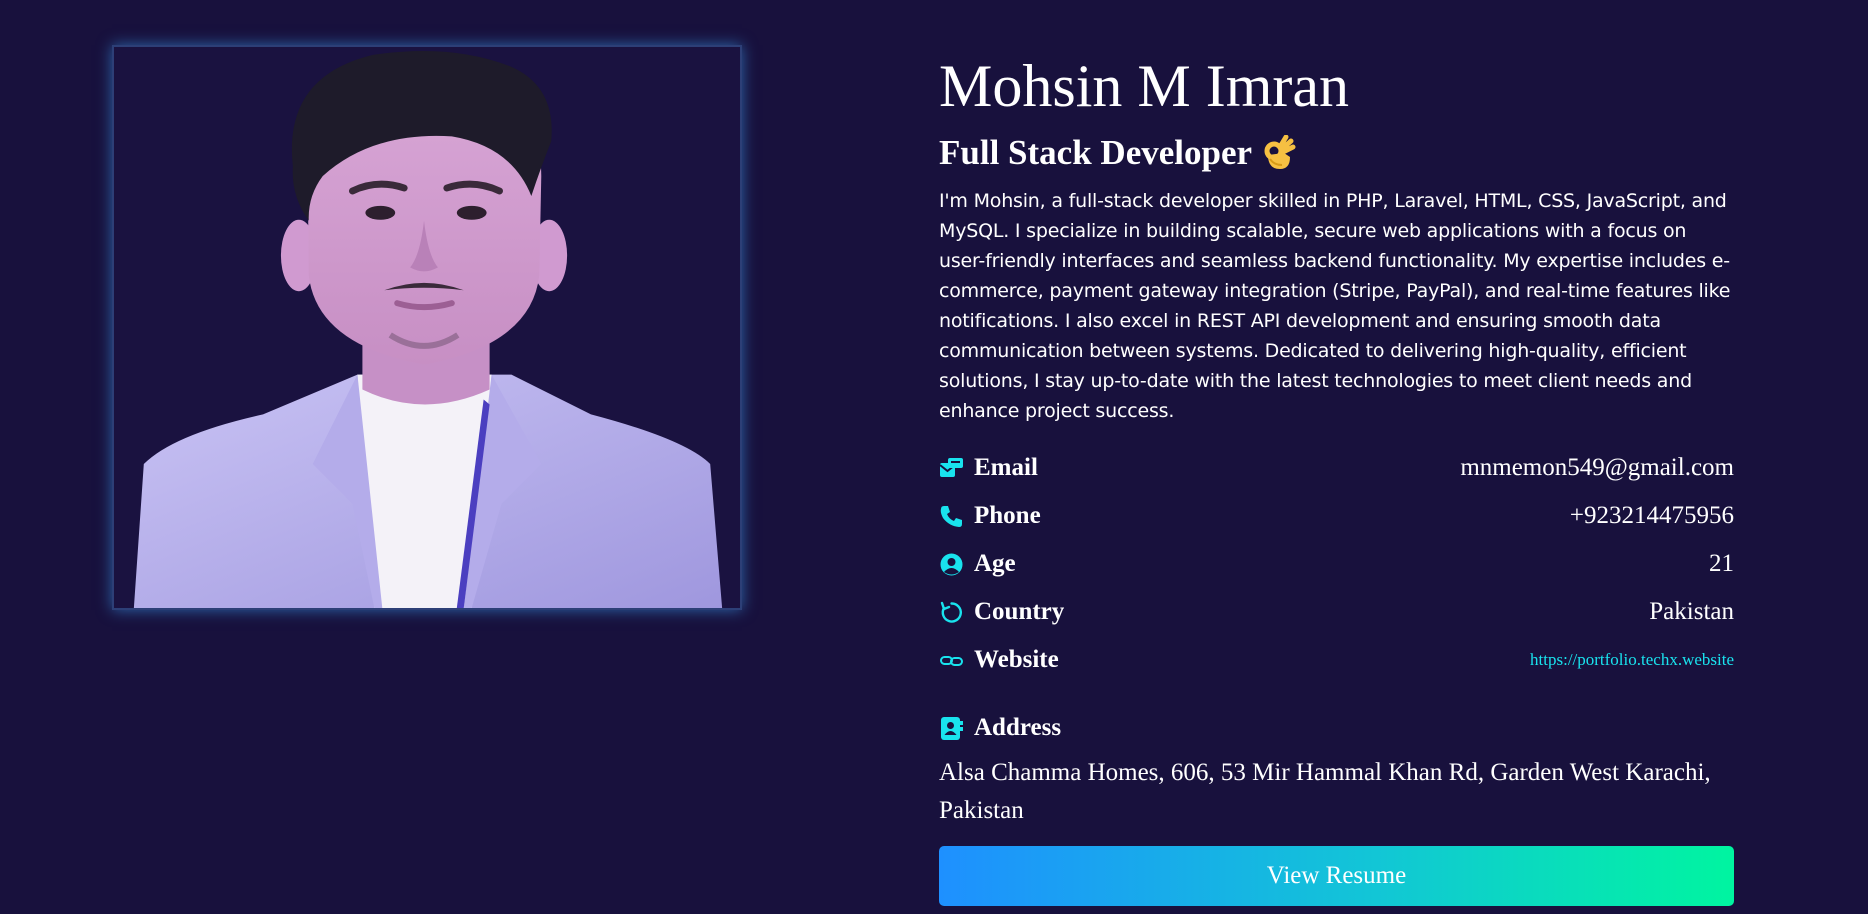 Image resolution: width=1868 pixels, height=914 pixels. Describe the element at coordinates (1019, 611) in the screenshot. I see `country-label: Country` at that location.